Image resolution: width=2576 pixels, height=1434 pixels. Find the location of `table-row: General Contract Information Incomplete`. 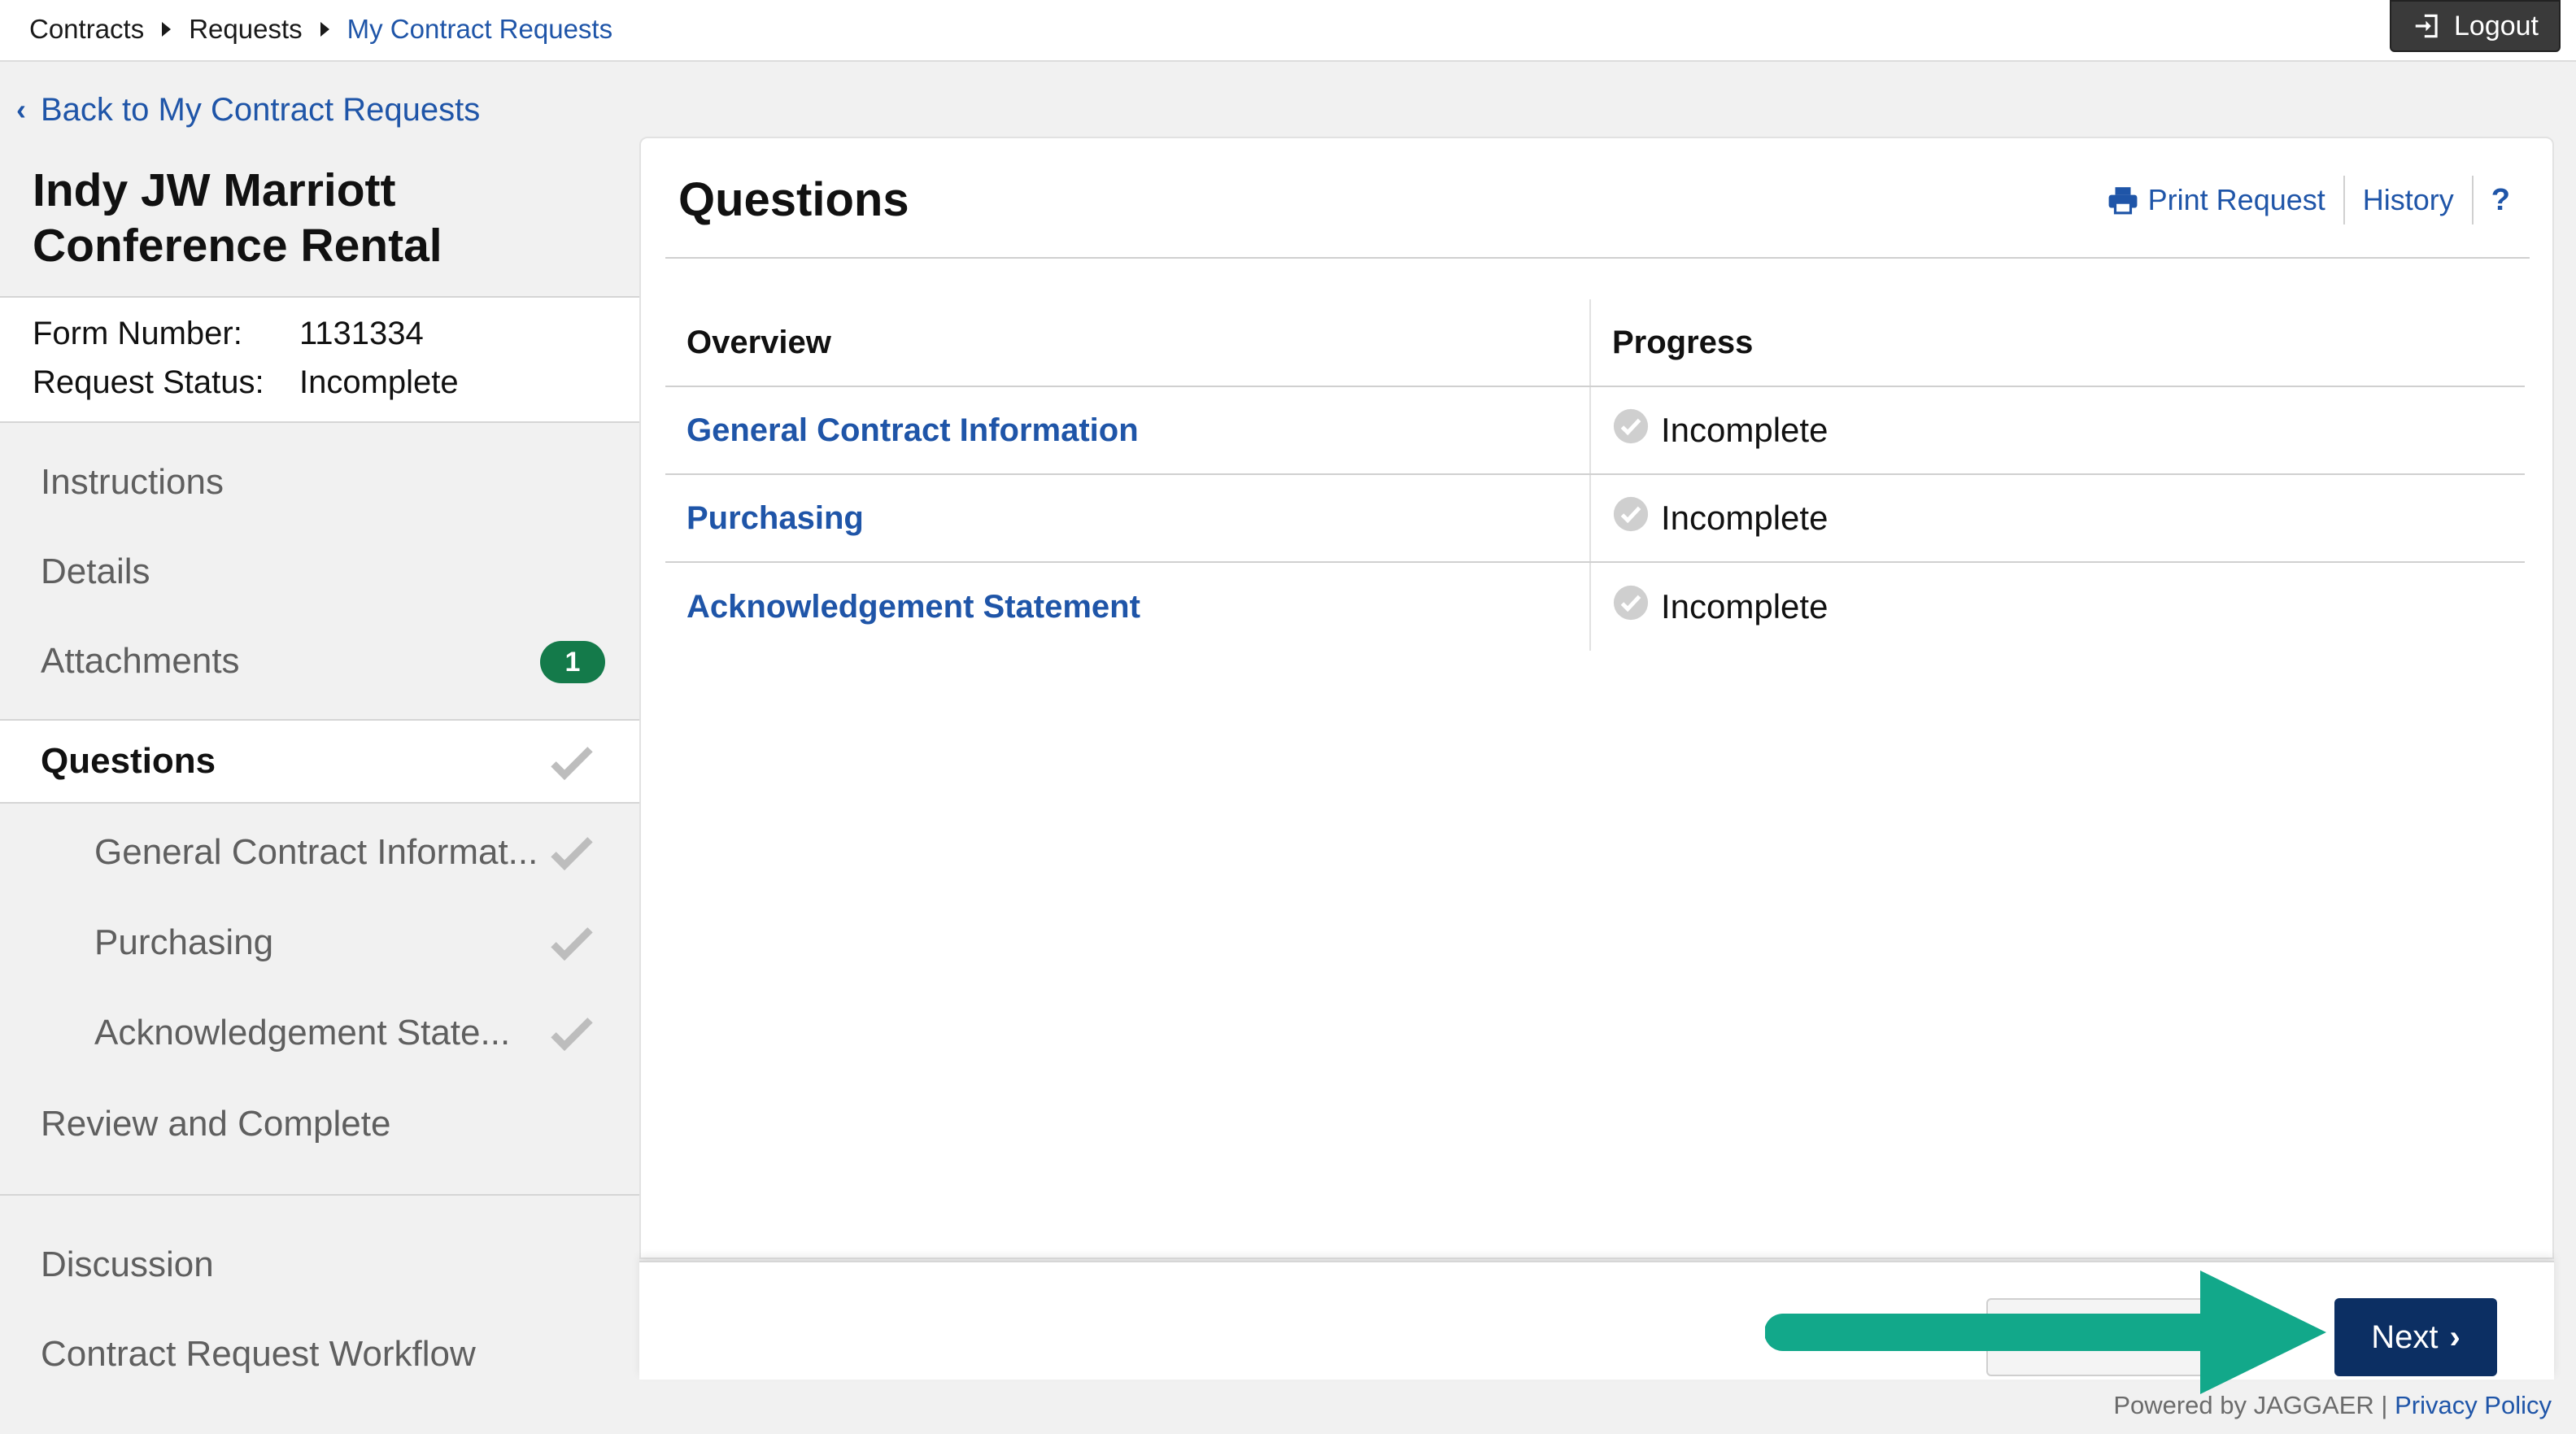

table-row: General Contract Information Incomplete is located at coordinates (1595, 431).